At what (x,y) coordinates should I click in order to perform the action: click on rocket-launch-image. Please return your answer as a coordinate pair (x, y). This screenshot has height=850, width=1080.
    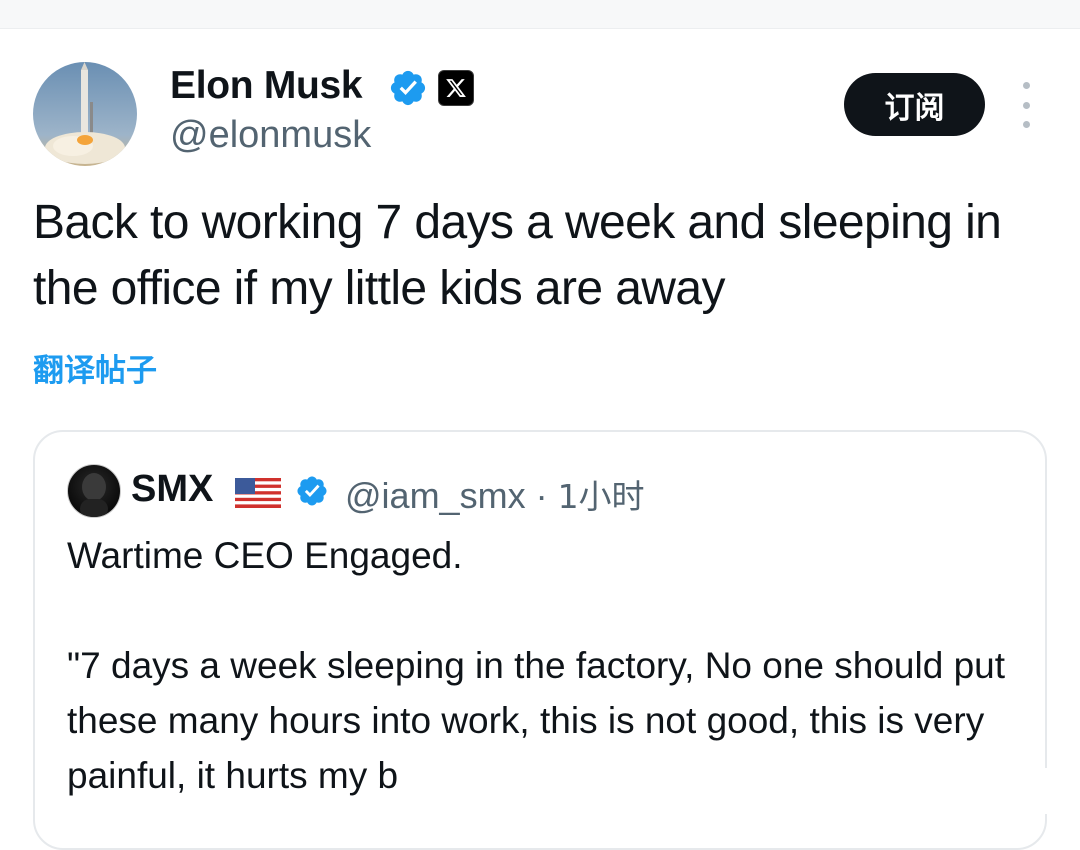
    Looking at the image, I should click on (85, 114).